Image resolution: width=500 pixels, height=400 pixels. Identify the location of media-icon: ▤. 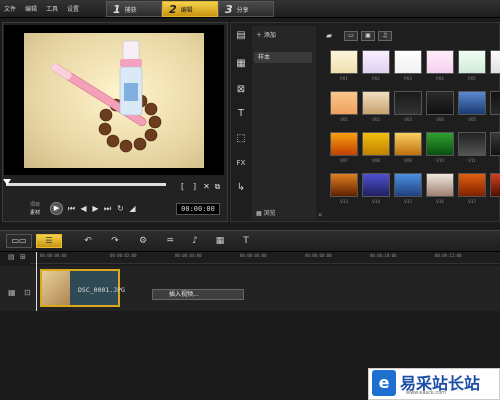
(241, 36).